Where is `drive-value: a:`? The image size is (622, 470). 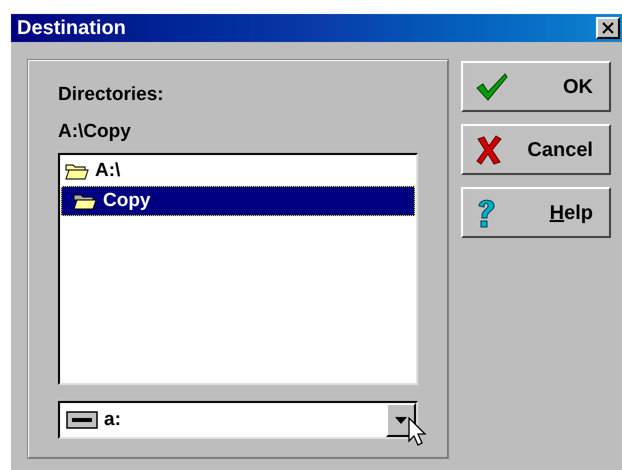
drive-value: a: is located at coordinates (113, 420).